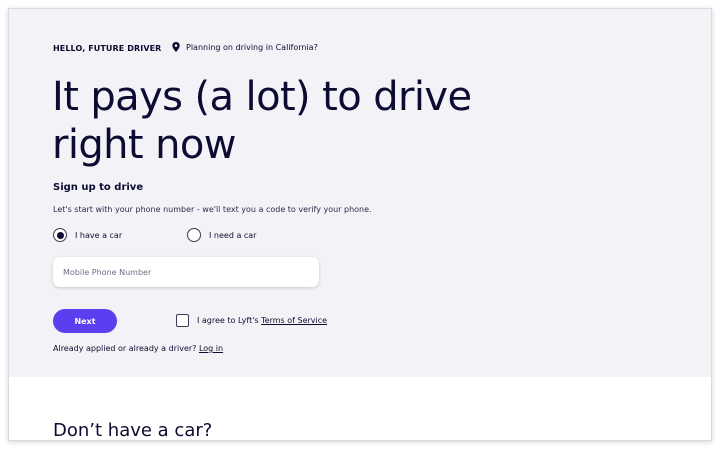 The width and height of the screenshot is (720, 449). Describe the element at coordinates (233, 235) in the screenshot. I see `radio-need-car-label: I need a car` at that location.